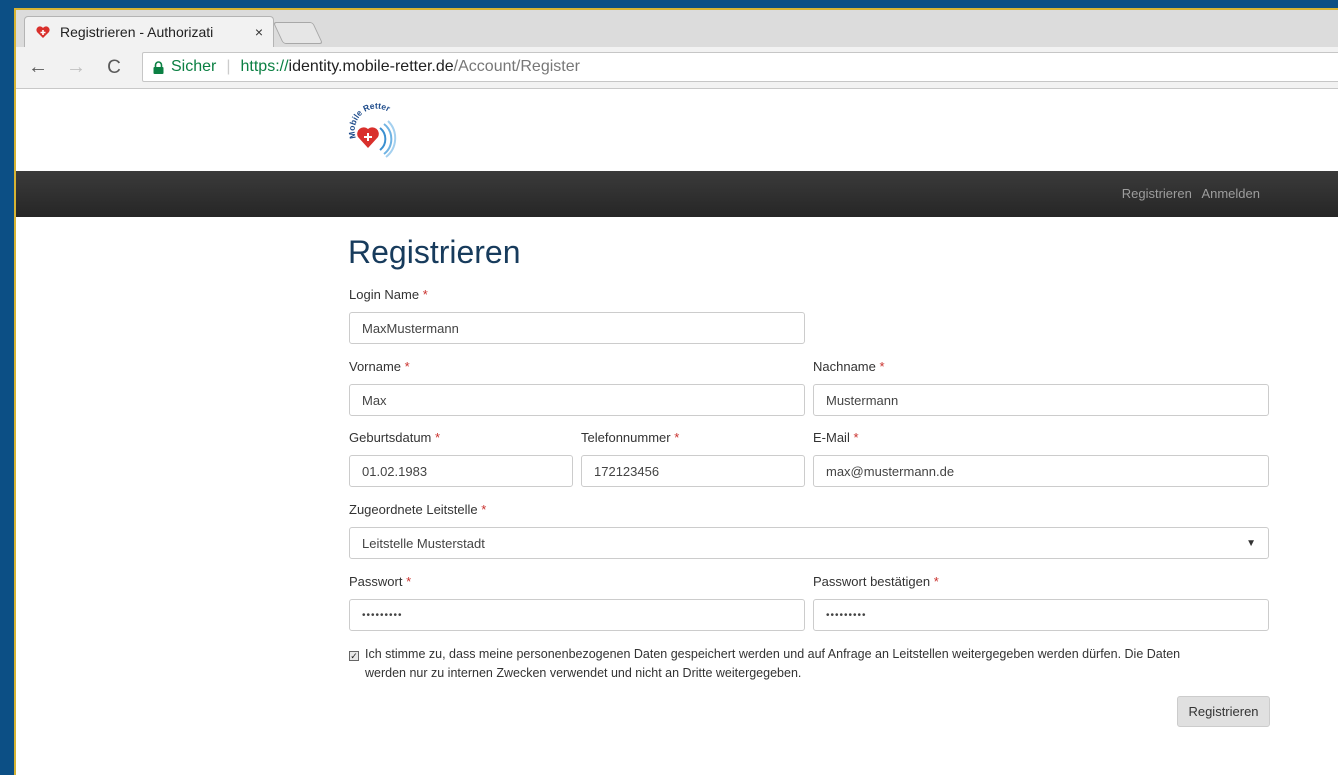 This screenshot has height=775, width=1338. I want to click on url-scheme: https://, so click(264, 66).